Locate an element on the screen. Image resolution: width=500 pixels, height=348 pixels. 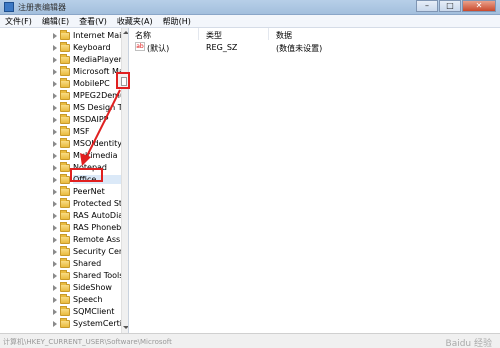
scroll-down-arrow-icon is located at coordinates (125, 328).